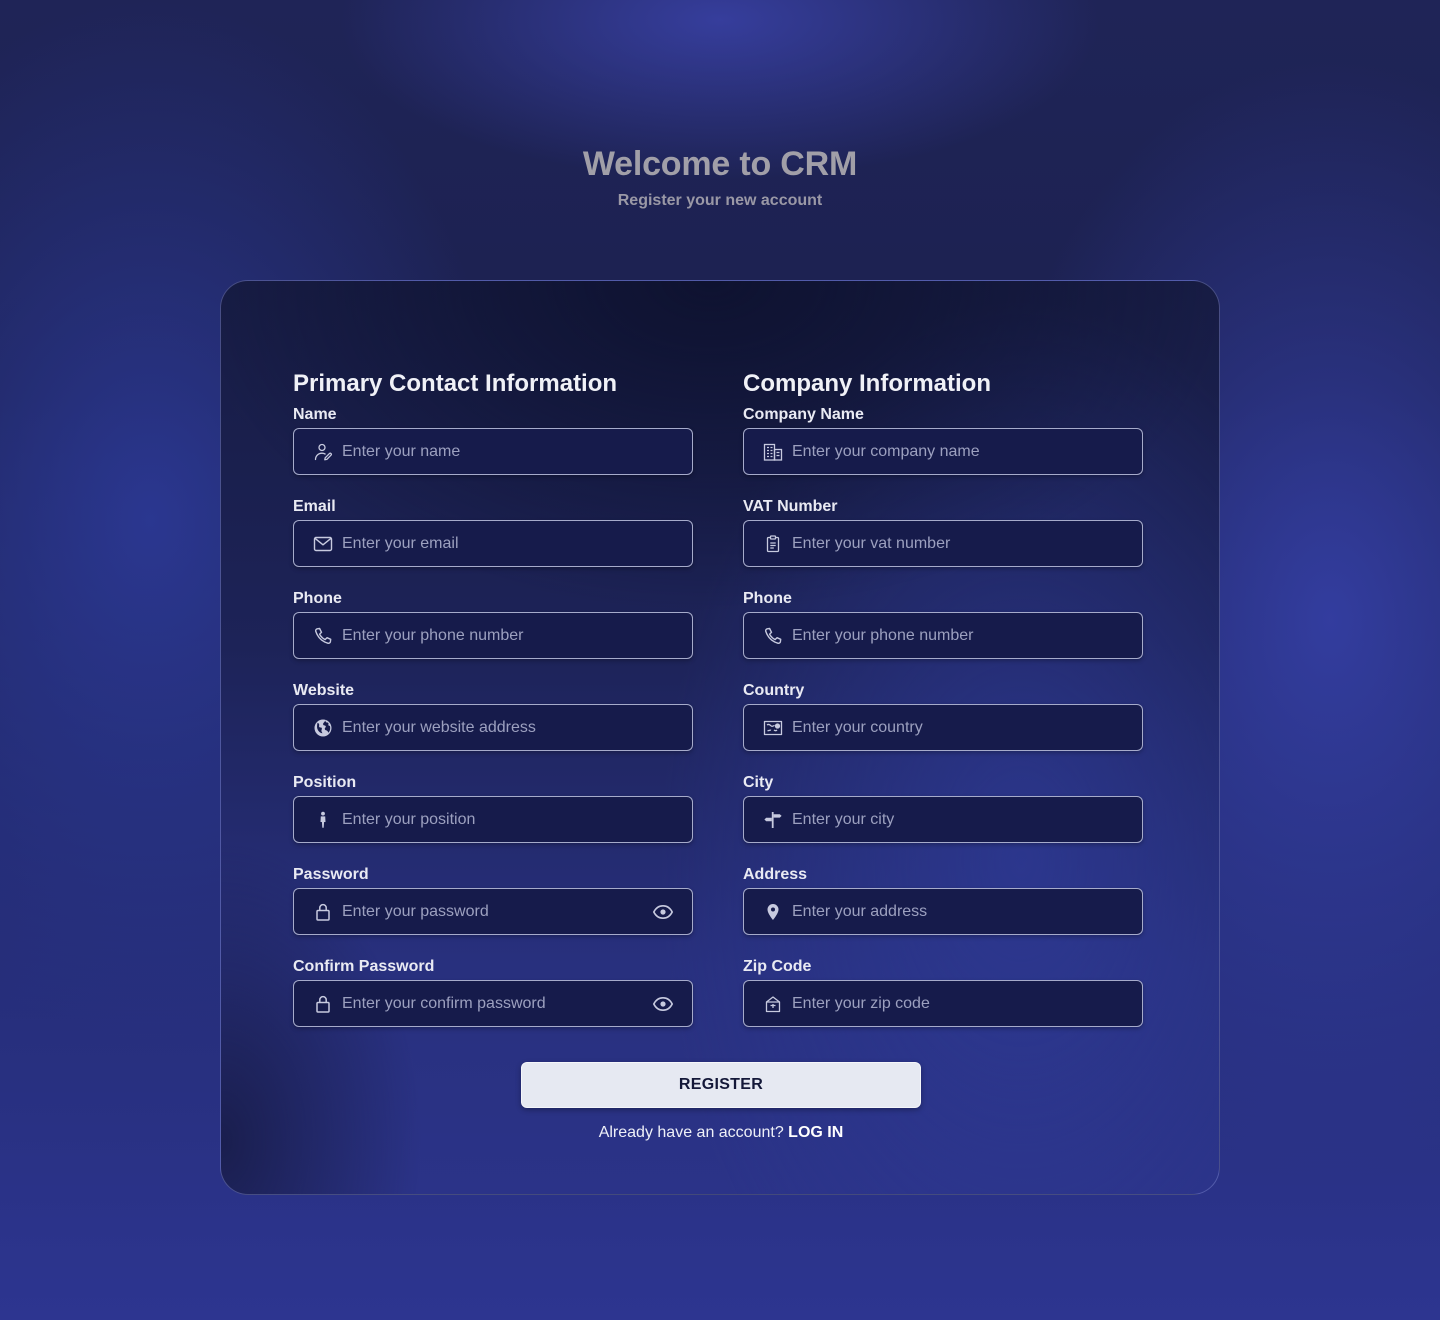  I want to click on website-label: Website, so click(324, 690).